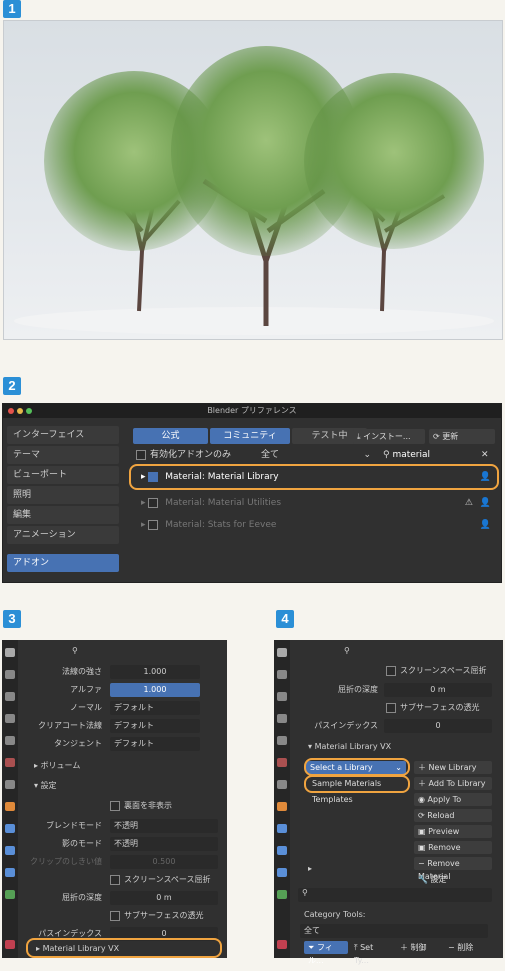 The height and width of the screenshot is (971, 505). I want to click on tree-right, so click(394, 192).